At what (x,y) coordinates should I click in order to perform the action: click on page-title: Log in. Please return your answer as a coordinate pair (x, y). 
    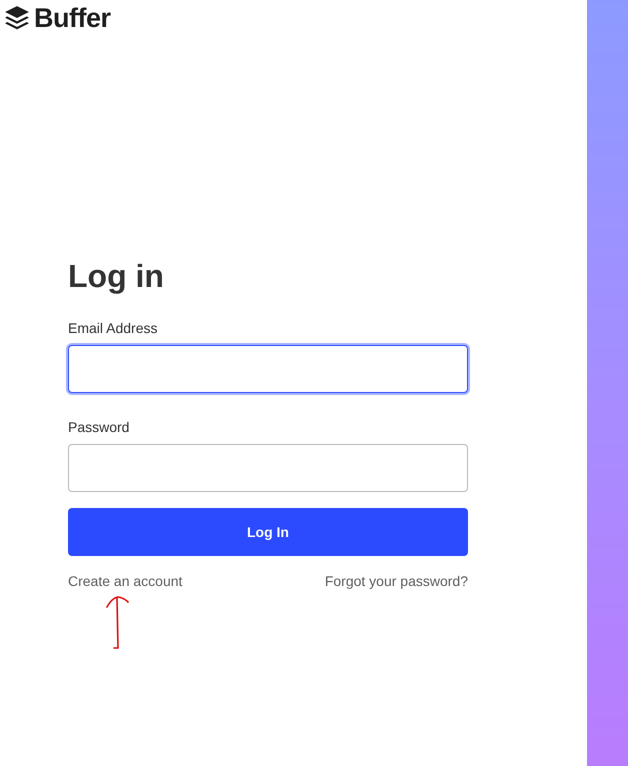
    Looking at the image, I should click on (116, 276).